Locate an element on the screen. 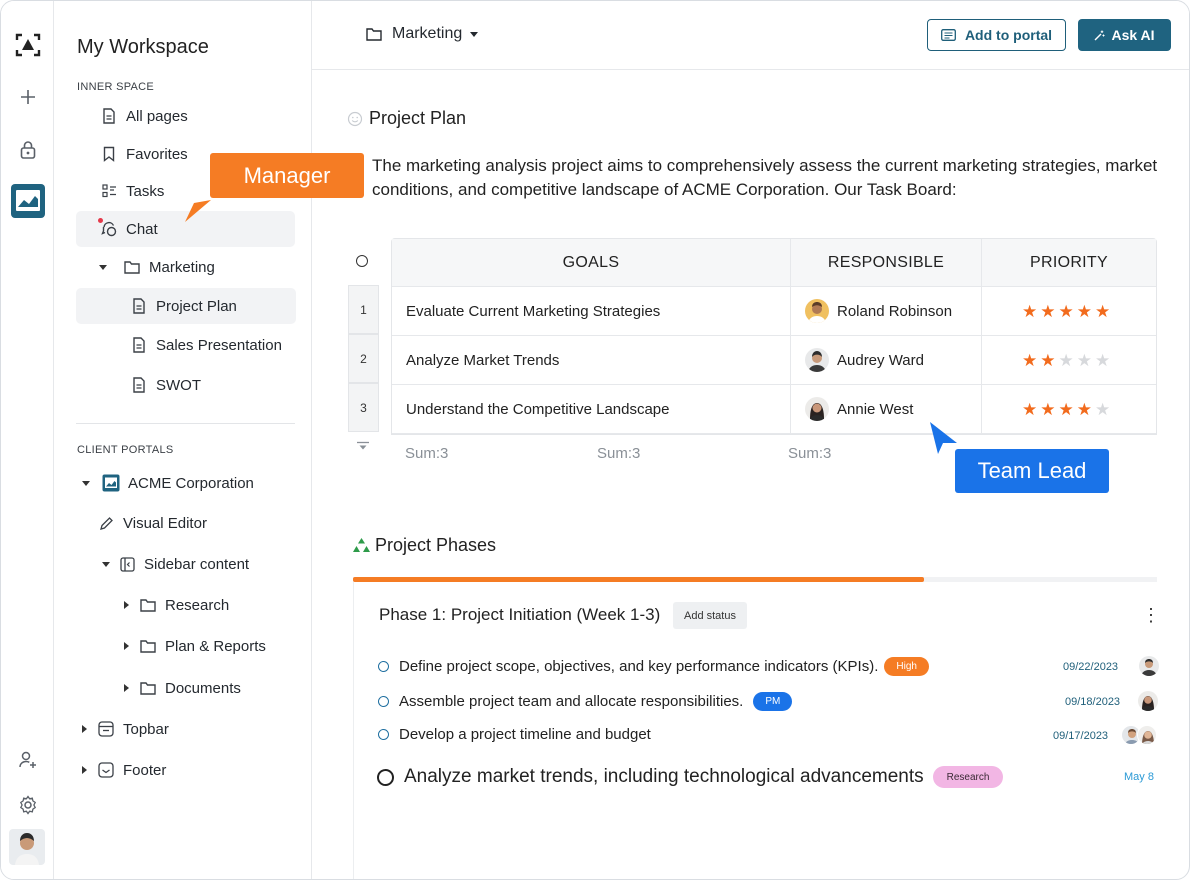 This screenshot has width=1190, height=880. pencil-icon is located at coordinates (106, 523).